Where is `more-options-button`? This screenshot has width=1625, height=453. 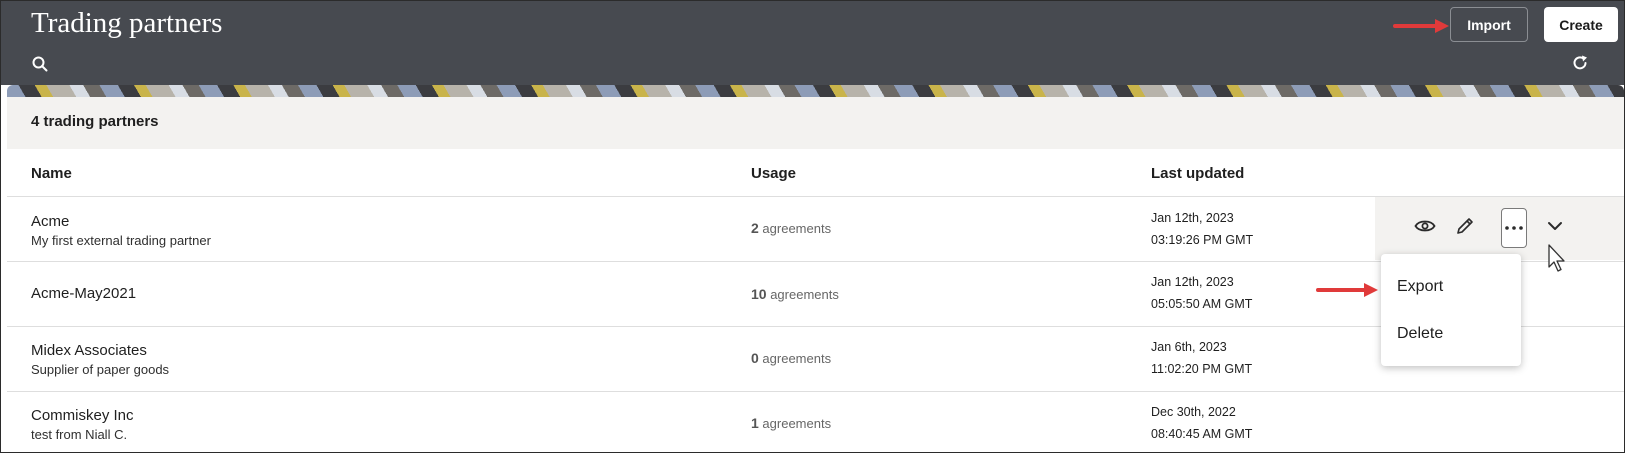
more-options-button is located at coordinates (1514, 228).